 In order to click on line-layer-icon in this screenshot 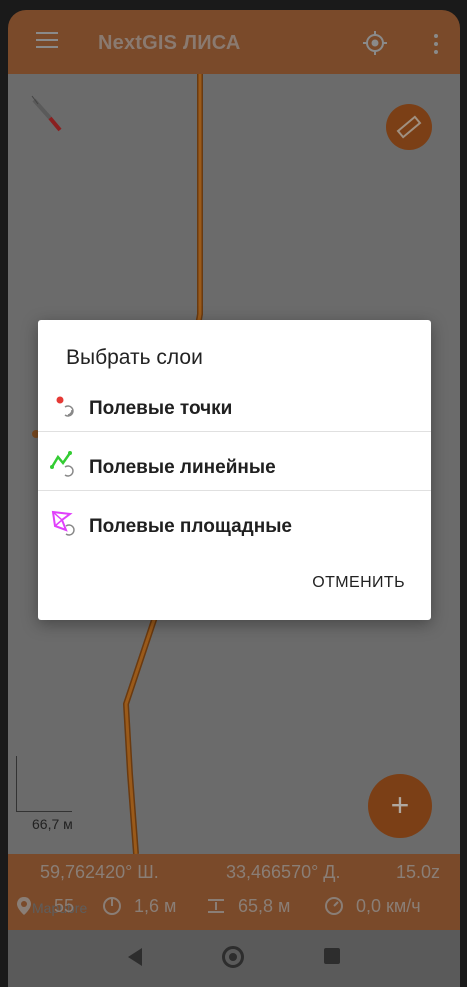, I will do `click(62, 464)`.